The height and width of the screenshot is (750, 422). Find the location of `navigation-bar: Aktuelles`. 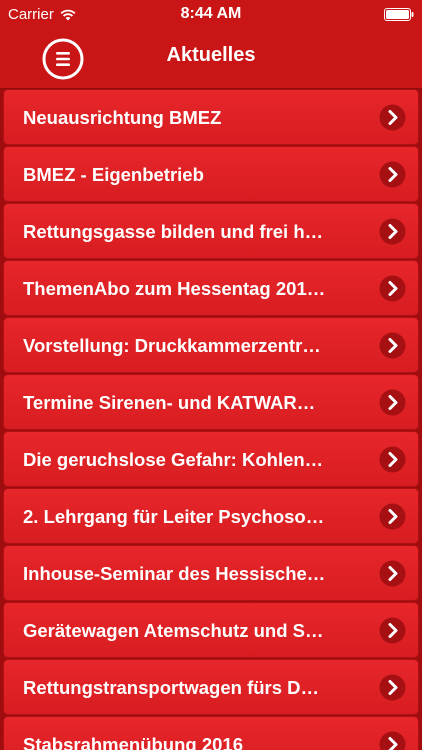

navigation-bar: Aktuelles is located at coordinates (211, 59).